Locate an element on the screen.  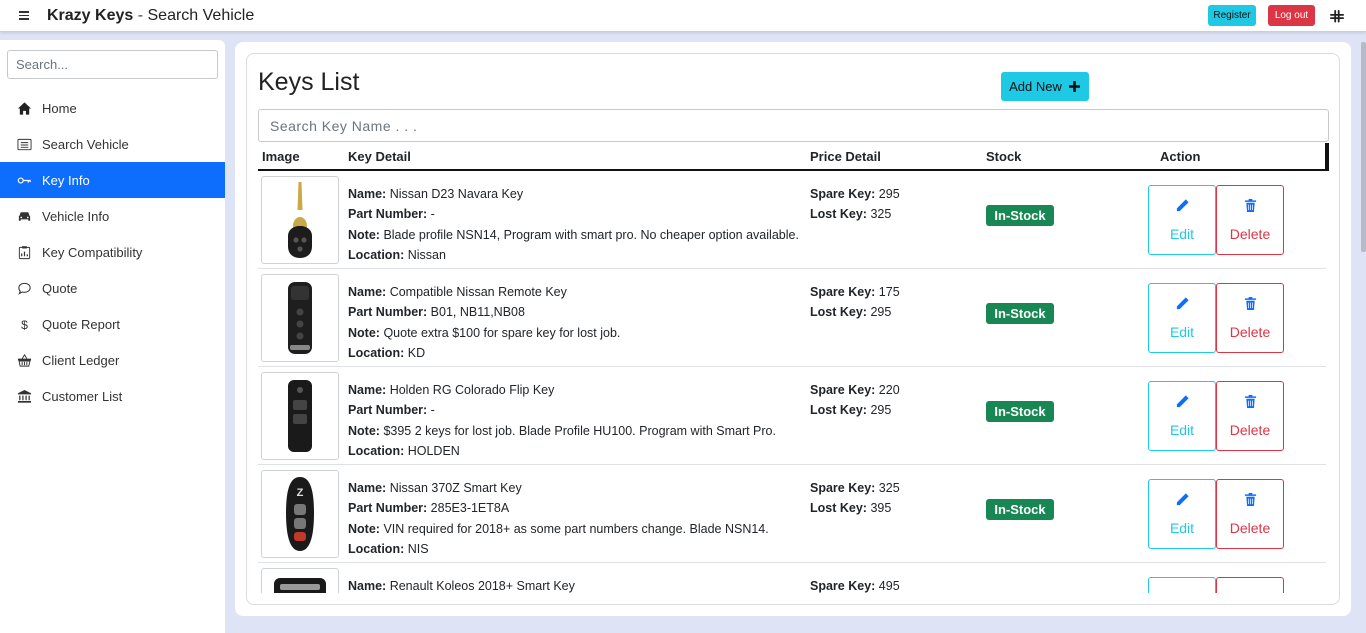
sidebar-item-label: Search Vehicle is located at coordinates (85, 144).